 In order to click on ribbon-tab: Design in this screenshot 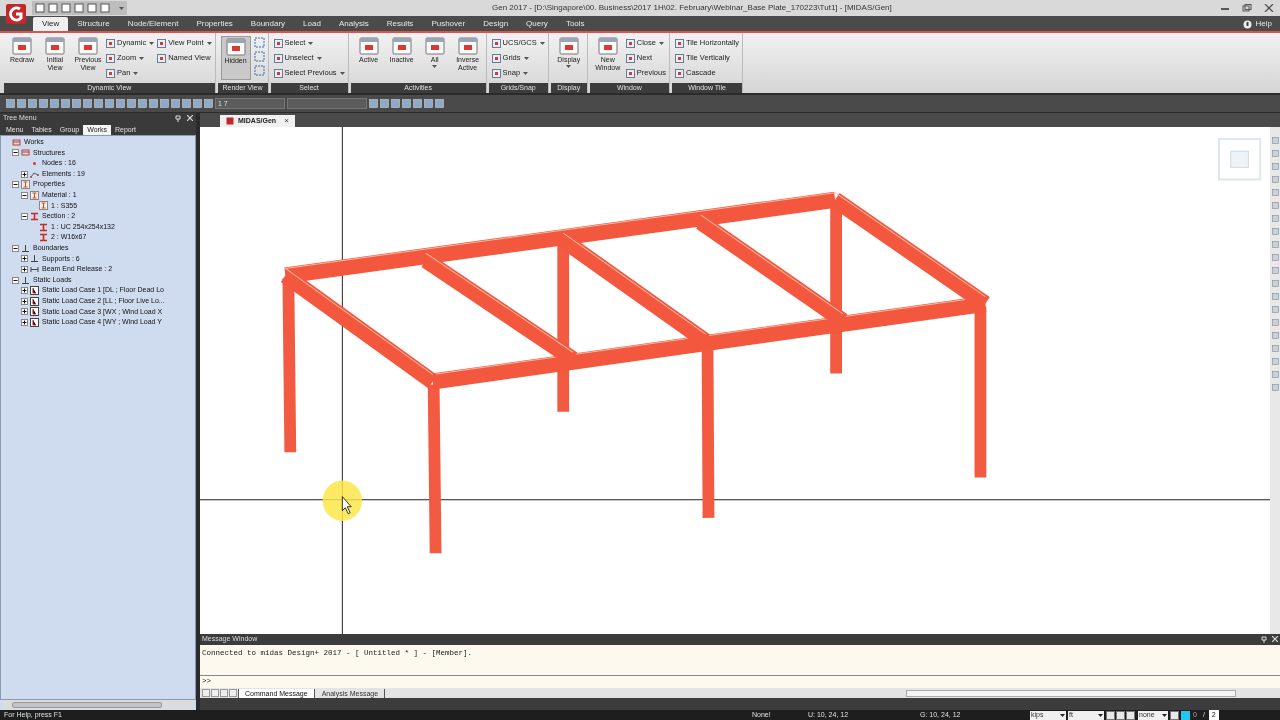, I will do `click(496, 24)`.